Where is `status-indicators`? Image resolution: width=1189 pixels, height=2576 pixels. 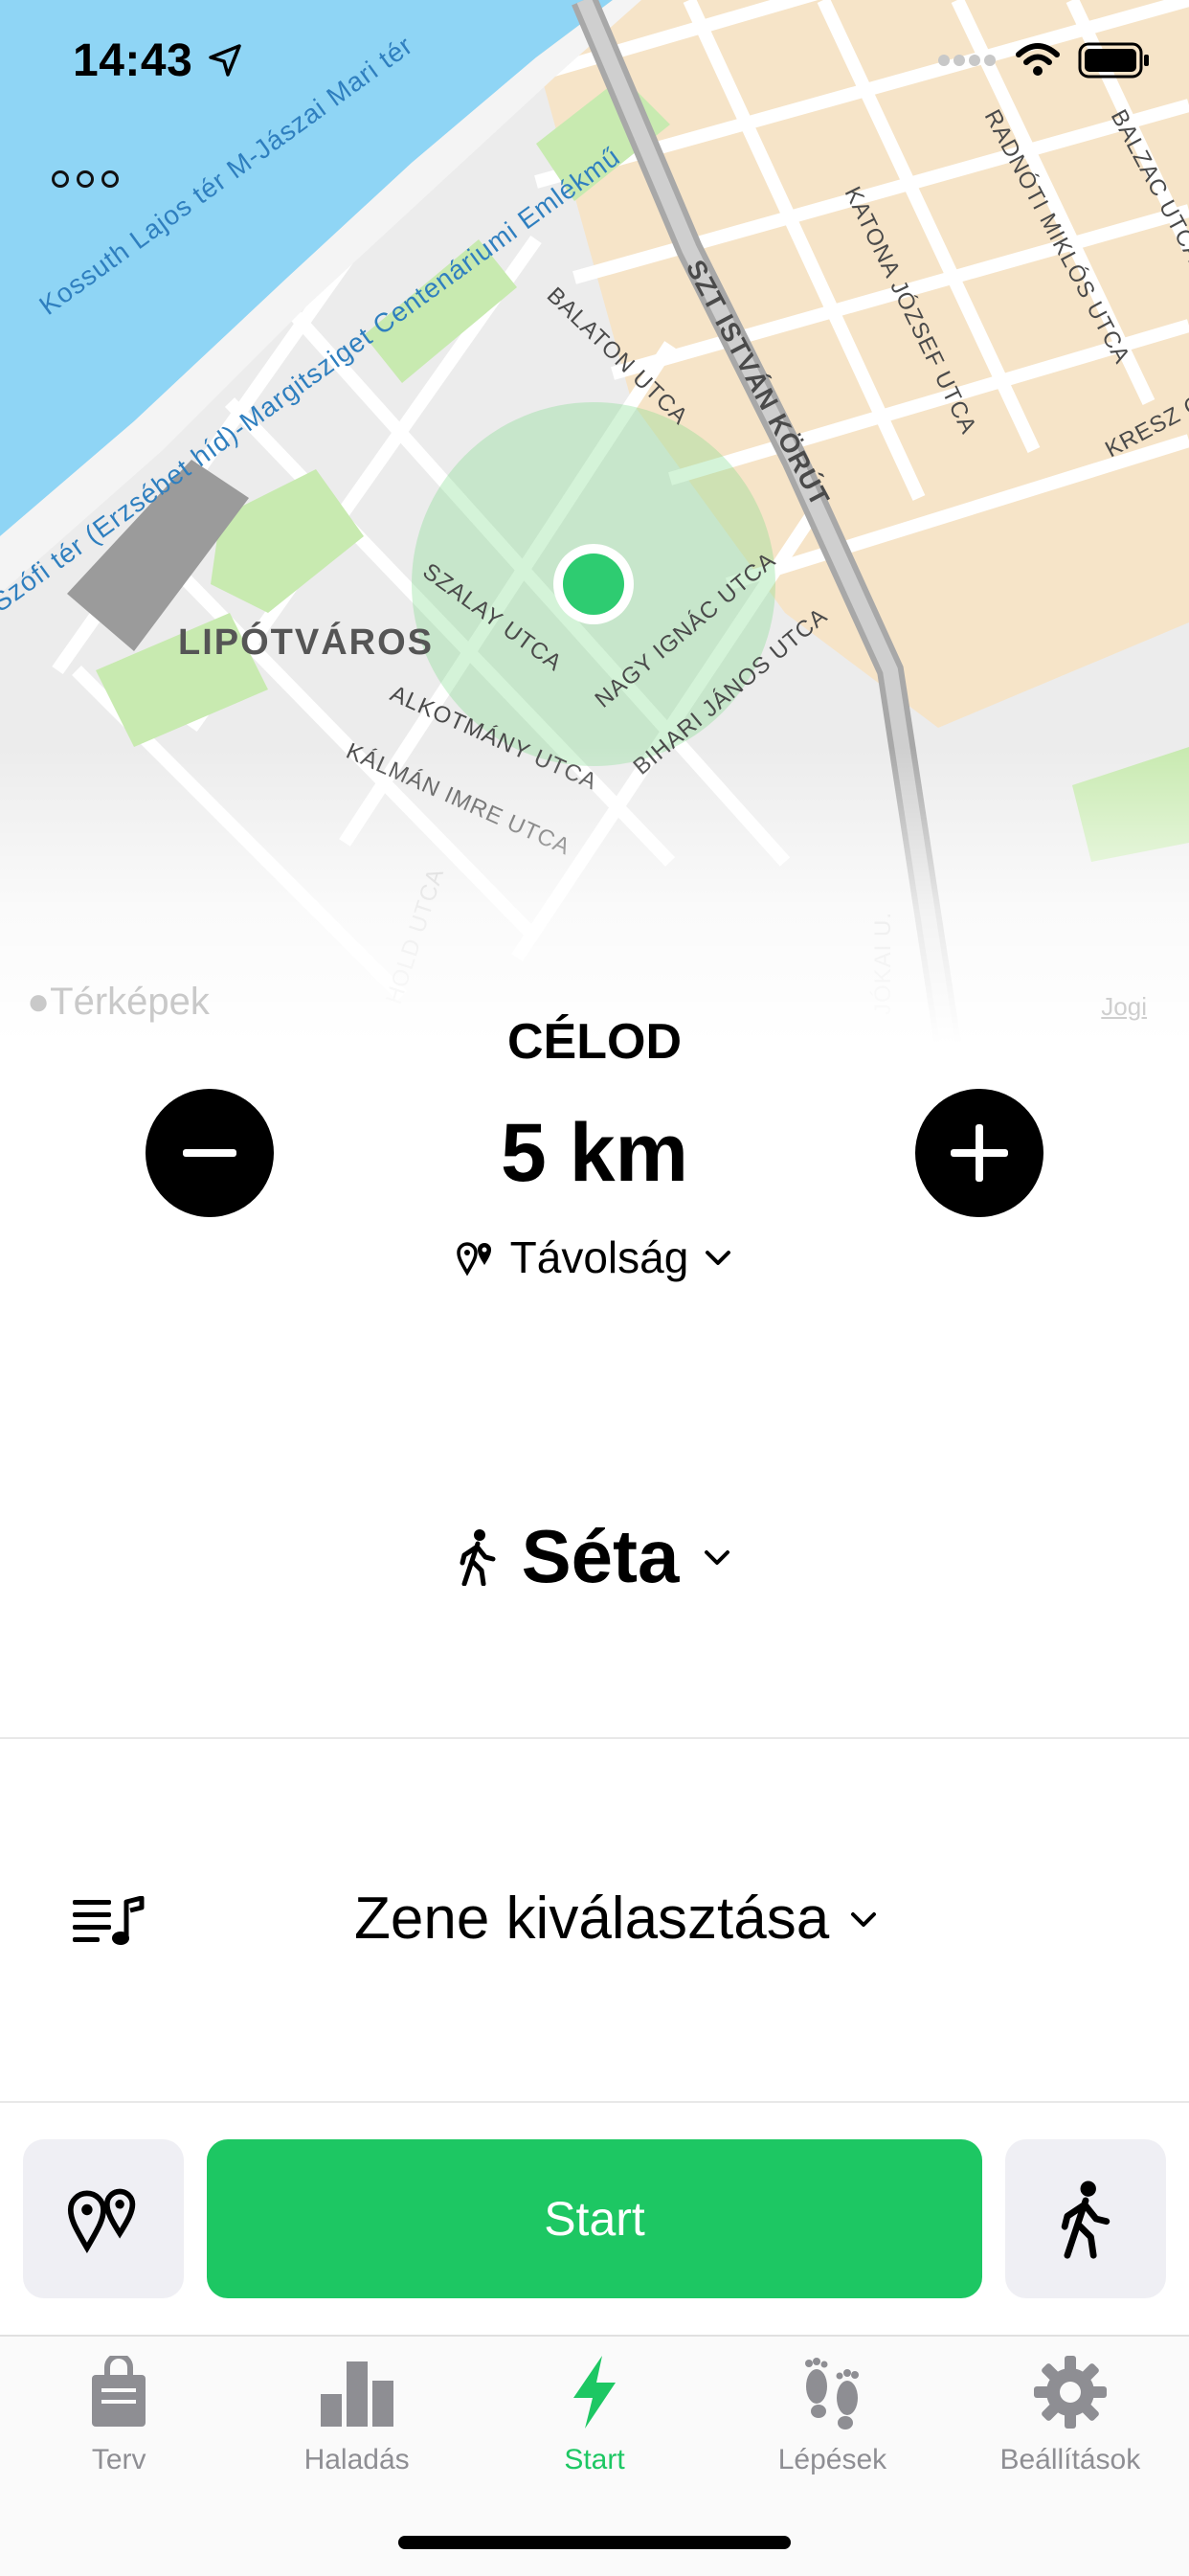 status-indicators is located at coordinates (1043, 60).